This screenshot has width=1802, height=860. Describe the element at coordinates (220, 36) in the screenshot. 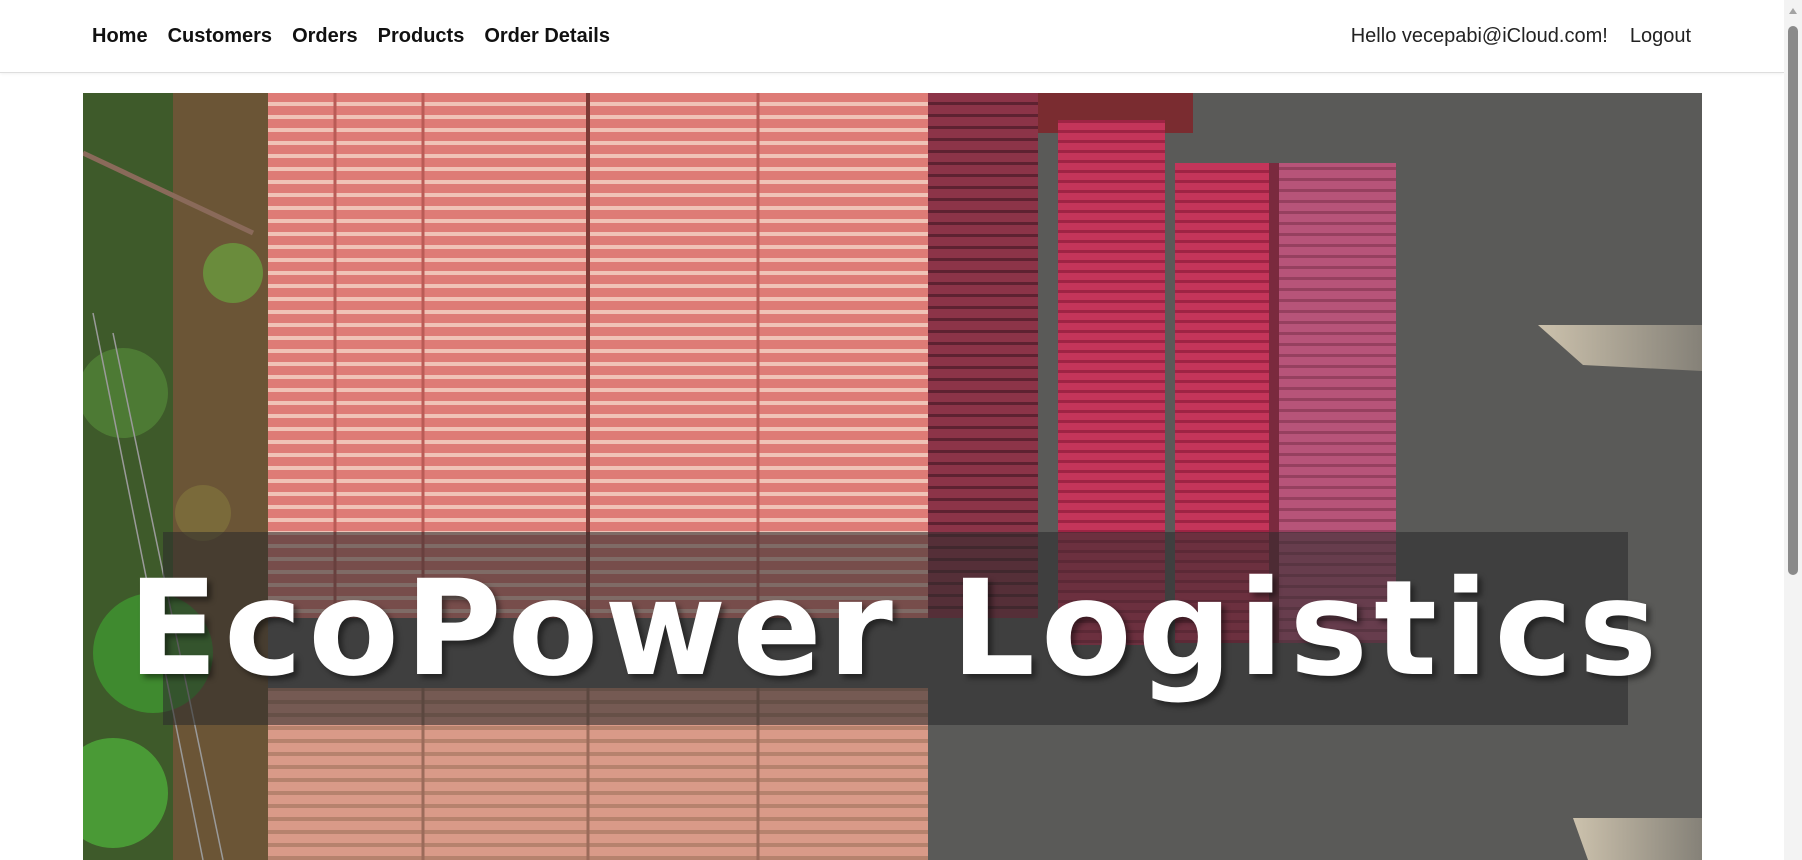

I see `nav-customers-link: Customers` at that location.